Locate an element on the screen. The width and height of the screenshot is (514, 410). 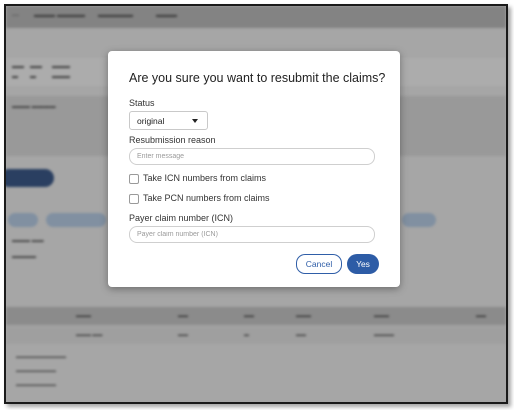
payer-claim-number-input is located at coordinates (252, 234).